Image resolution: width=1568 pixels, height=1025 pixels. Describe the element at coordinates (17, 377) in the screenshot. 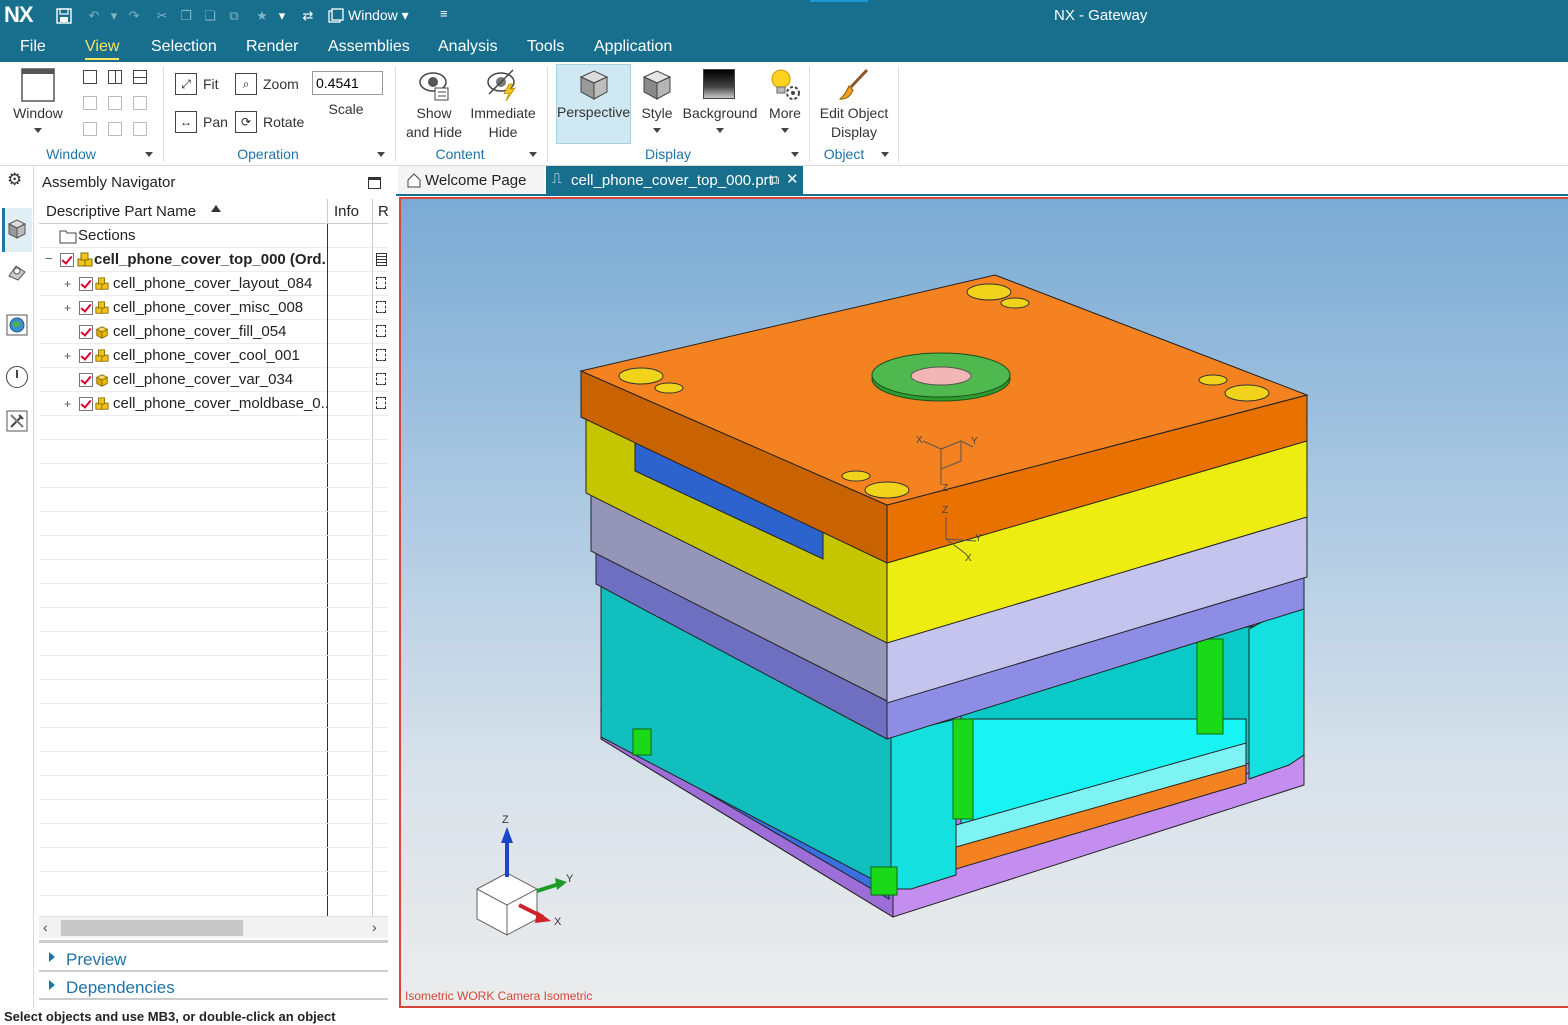

I see `history-clock-icon` at that location.